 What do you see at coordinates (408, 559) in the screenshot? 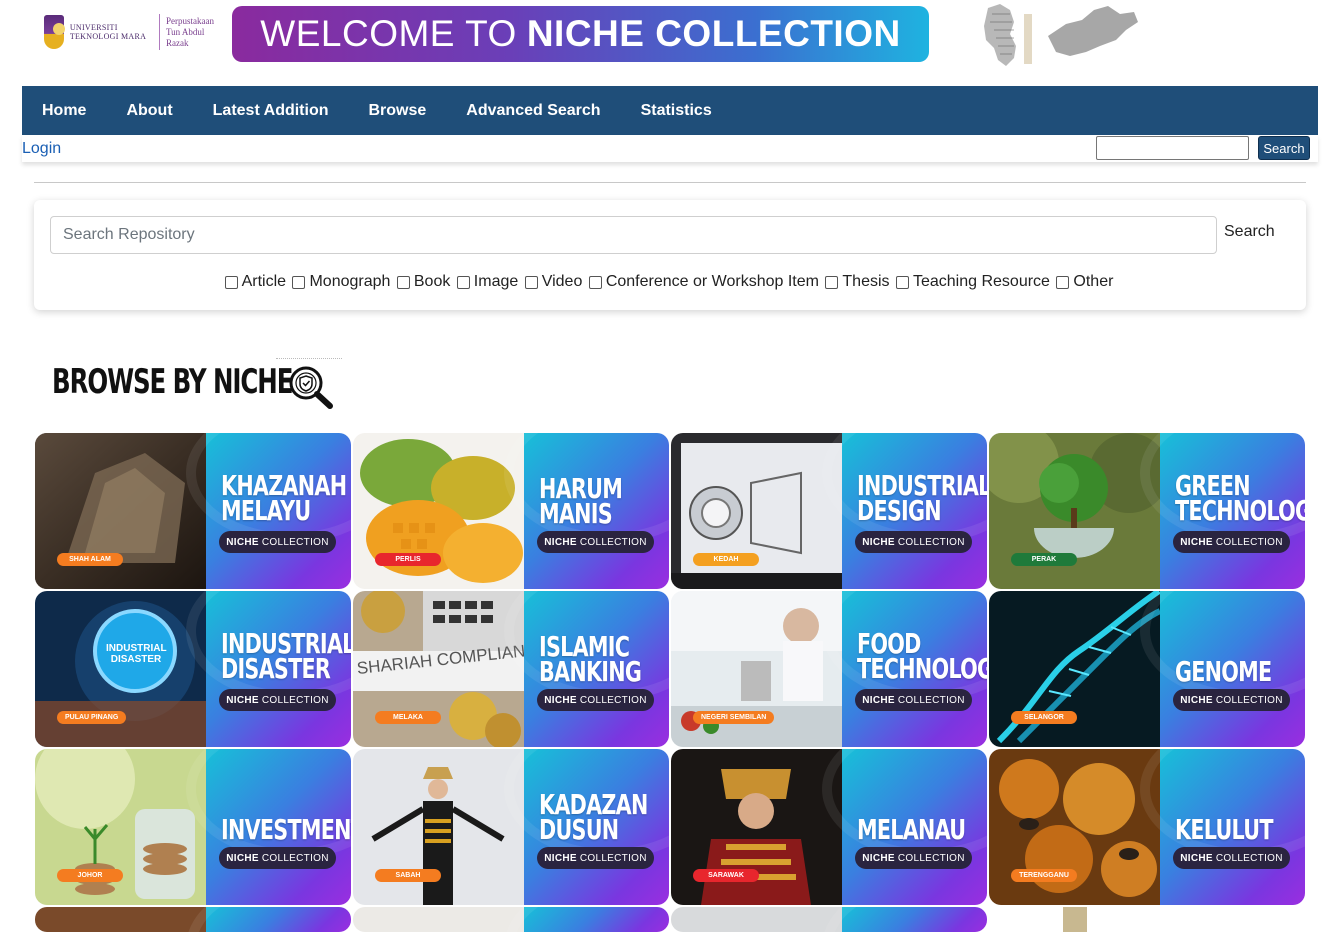
I see `location-badge: PERLIS` at bounding box center [408, 559].